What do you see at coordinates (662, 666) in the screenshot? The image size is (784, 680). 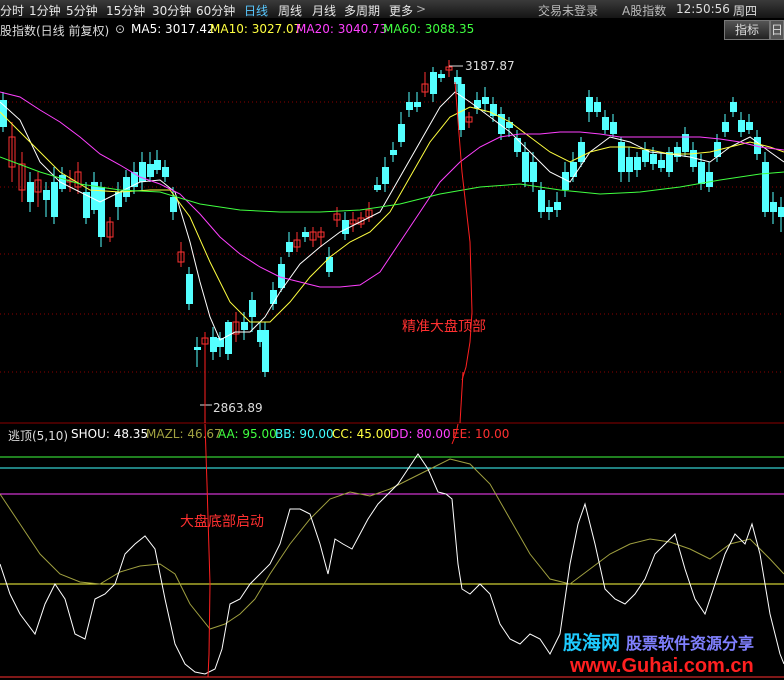 I see `site-url: www.Guhai.com.cn` at bounding box center [662, 666].